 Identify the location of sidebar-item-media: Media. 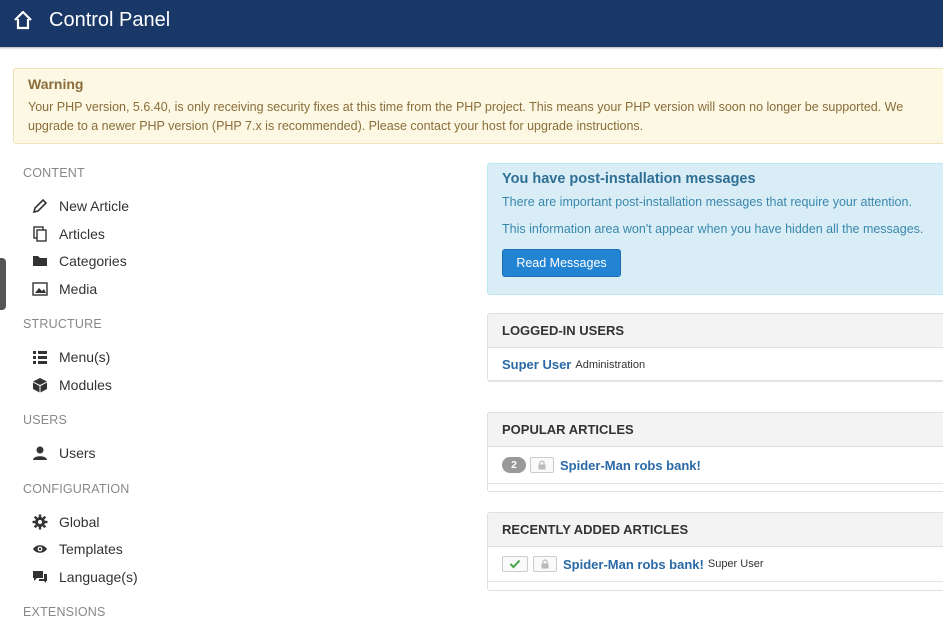
(64, 289).